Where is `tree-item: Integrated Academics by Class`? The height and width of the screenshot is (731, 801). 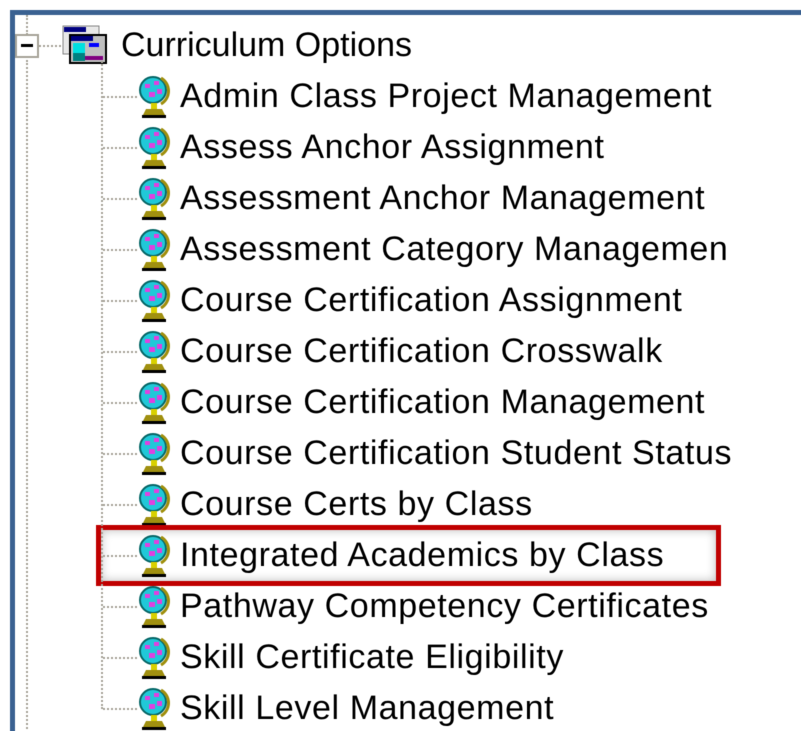 tree-item: Integrated Academics by Class is located at coordinates (422, 555).